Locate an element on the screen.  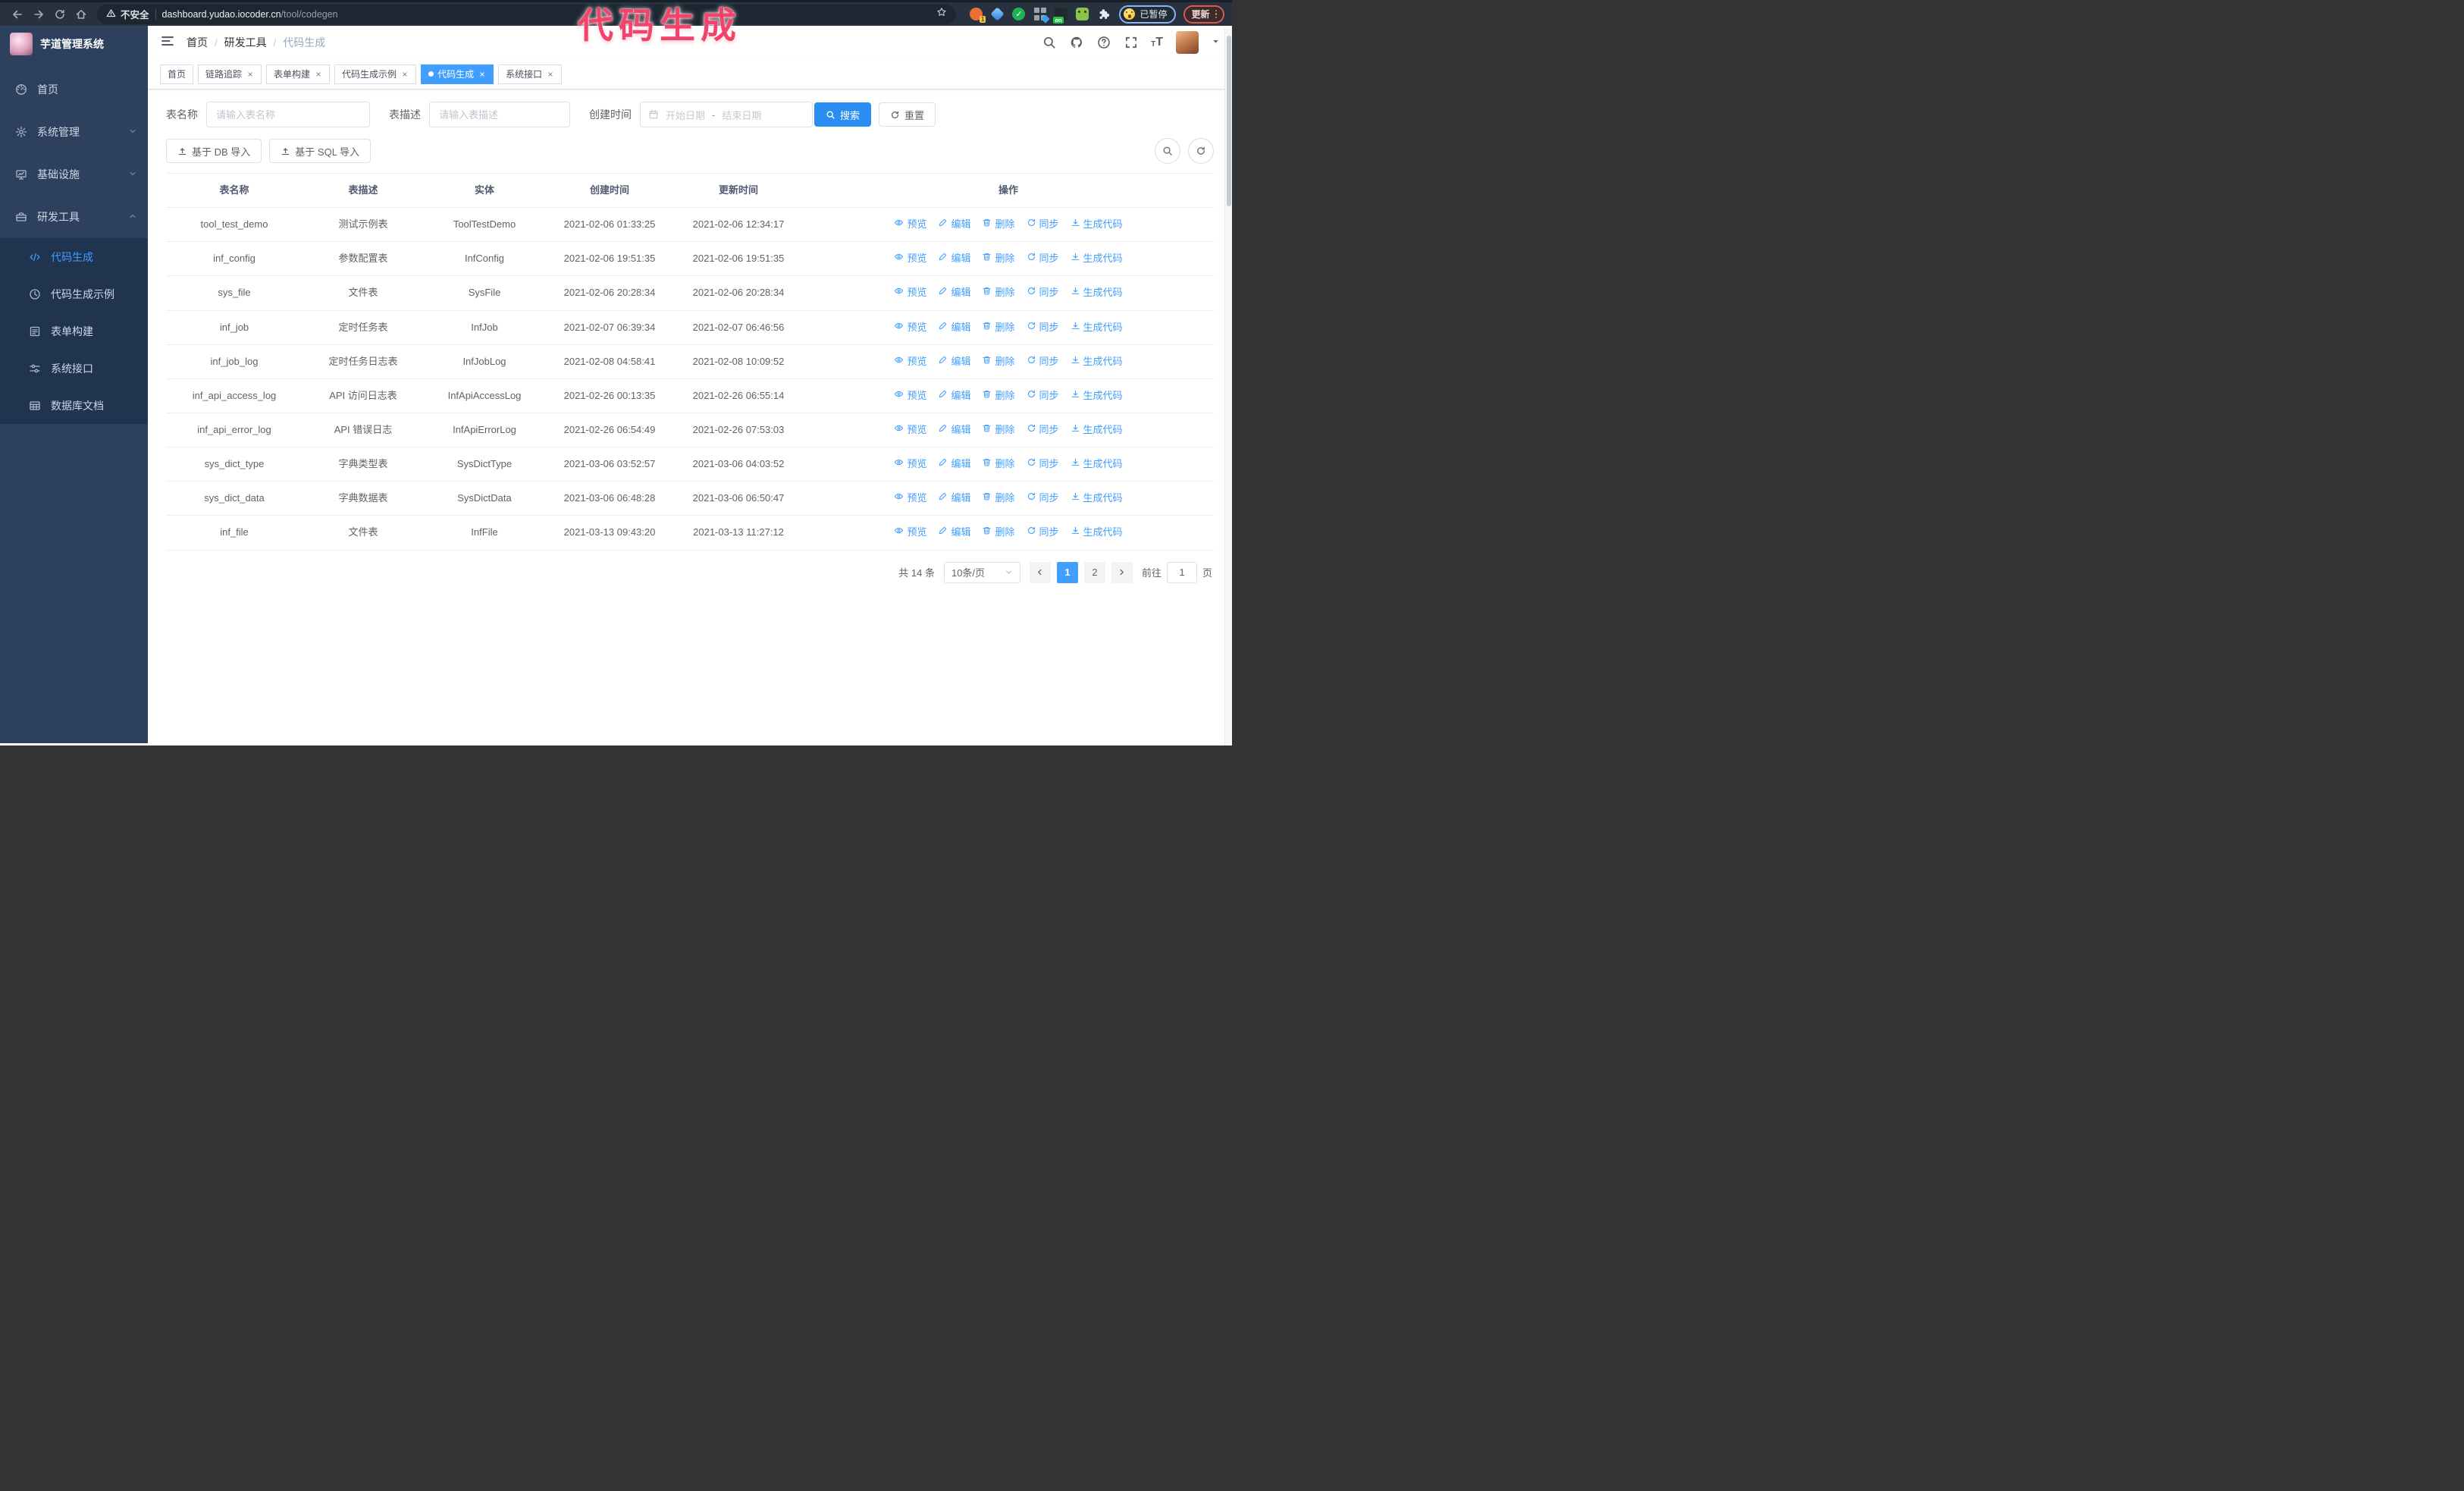
browser-update-button: 更新 is located at coordinates (1203, 14).